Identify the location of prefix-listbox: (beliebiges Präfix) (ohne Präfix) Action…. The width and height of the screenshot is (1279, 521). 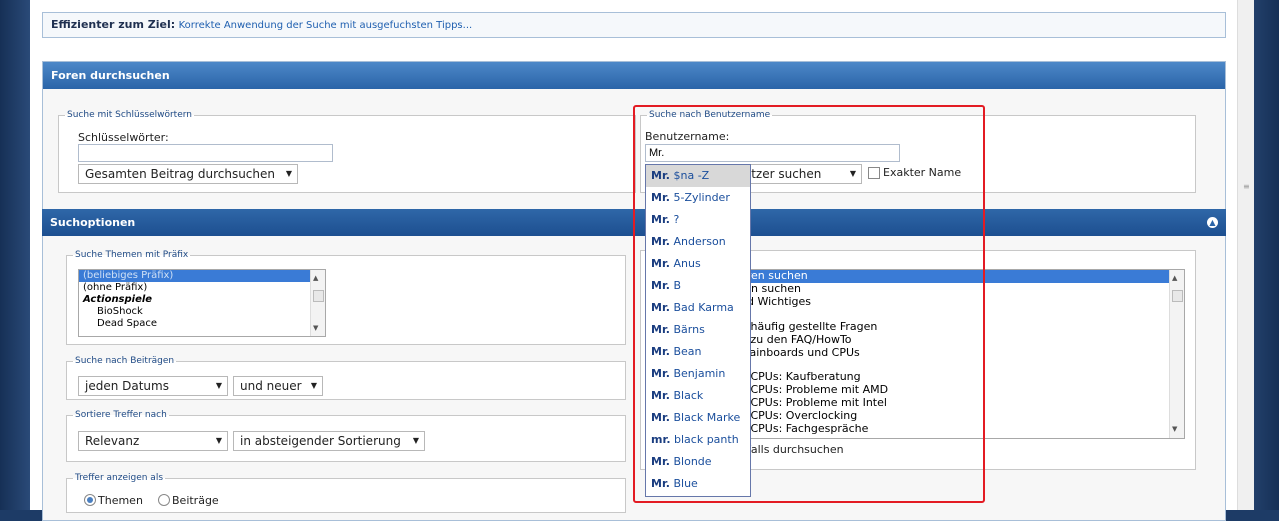
(202, 303).